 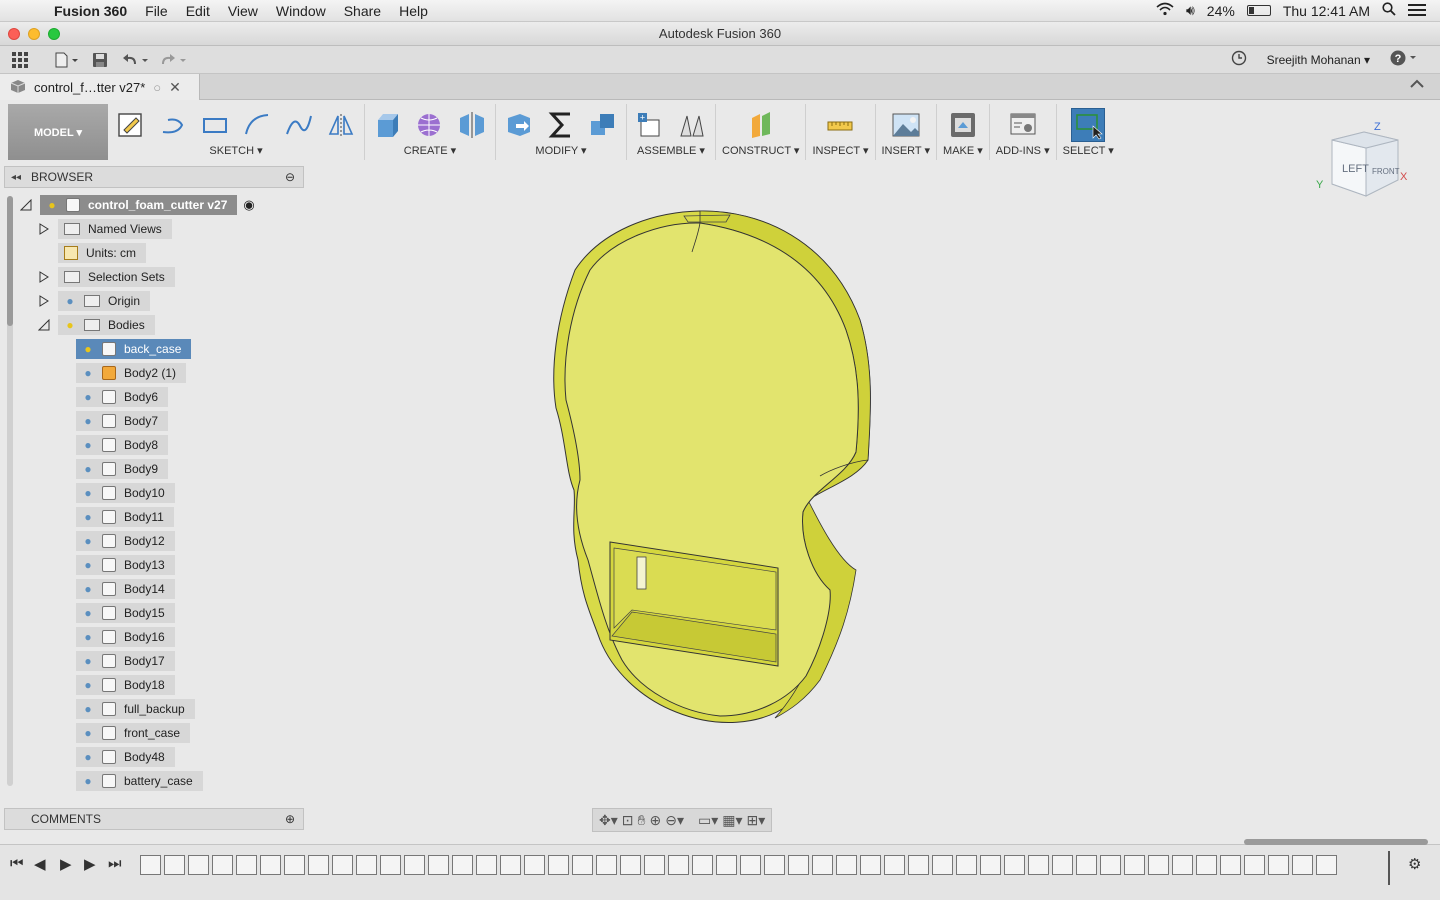 What do you see at coordinates (125, 613) in the screenshot?
I see `body-row: ● Body15` at bounding box center [125, 613].